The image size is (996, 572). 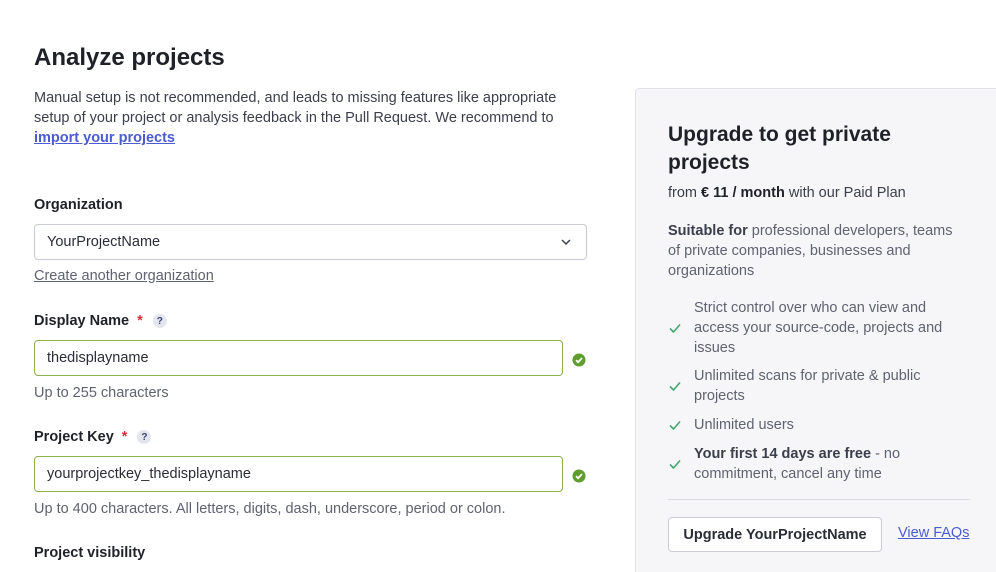 I want to click on description-bold: Suitable for, so click(x=708, y=231).